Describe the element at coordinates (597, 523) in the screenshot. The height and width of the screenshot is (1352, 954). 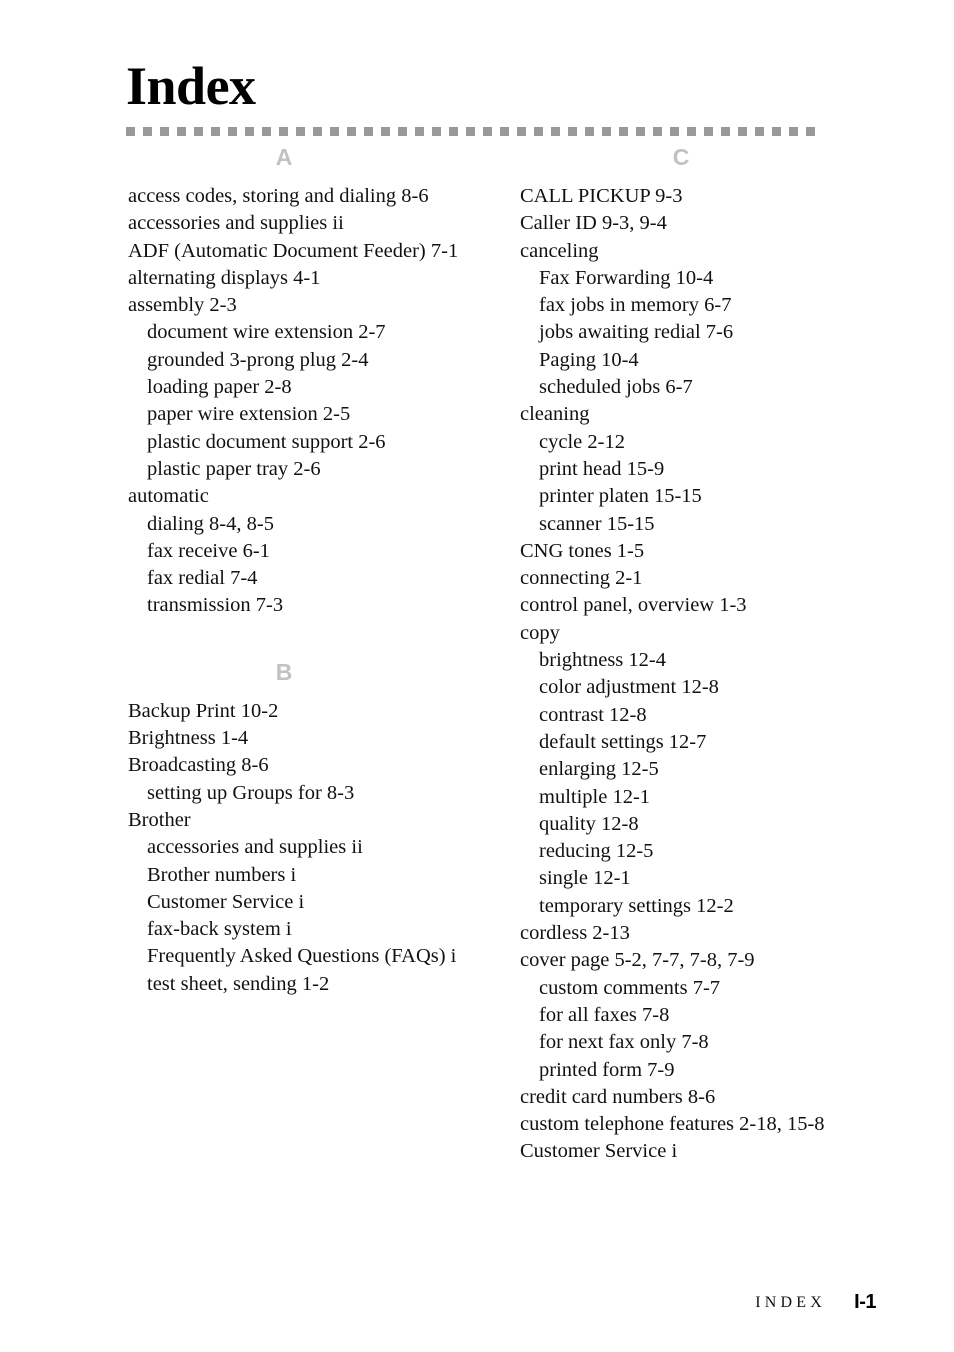
I see `index-subentry: scanner 15-15` at that location.